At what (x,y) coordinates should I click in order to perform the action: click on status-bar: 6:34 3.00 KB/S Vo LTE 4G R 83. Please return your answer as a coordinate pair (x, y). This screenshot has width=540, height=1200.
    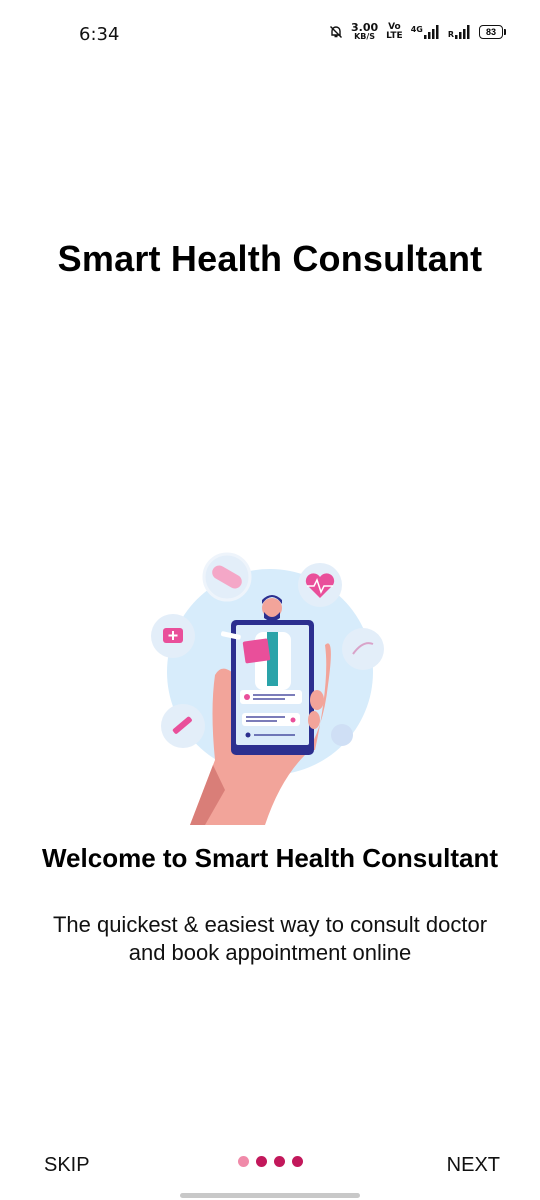
    Looking at the image, I should click on (270, 35).